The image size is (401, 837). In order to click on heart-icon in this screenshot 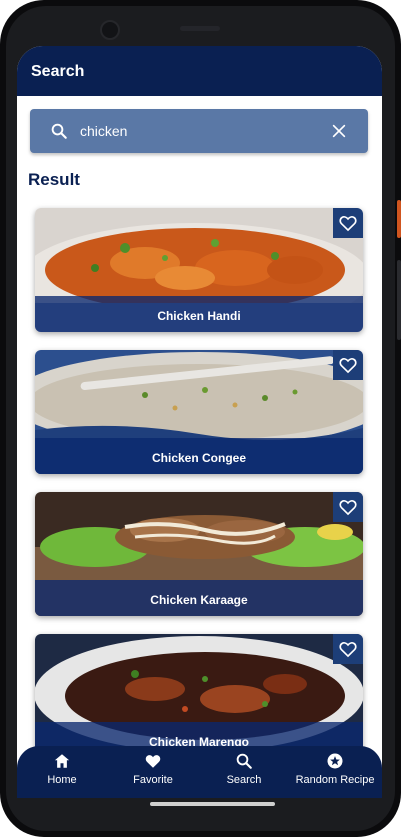, I will do `click(153, 761)`.